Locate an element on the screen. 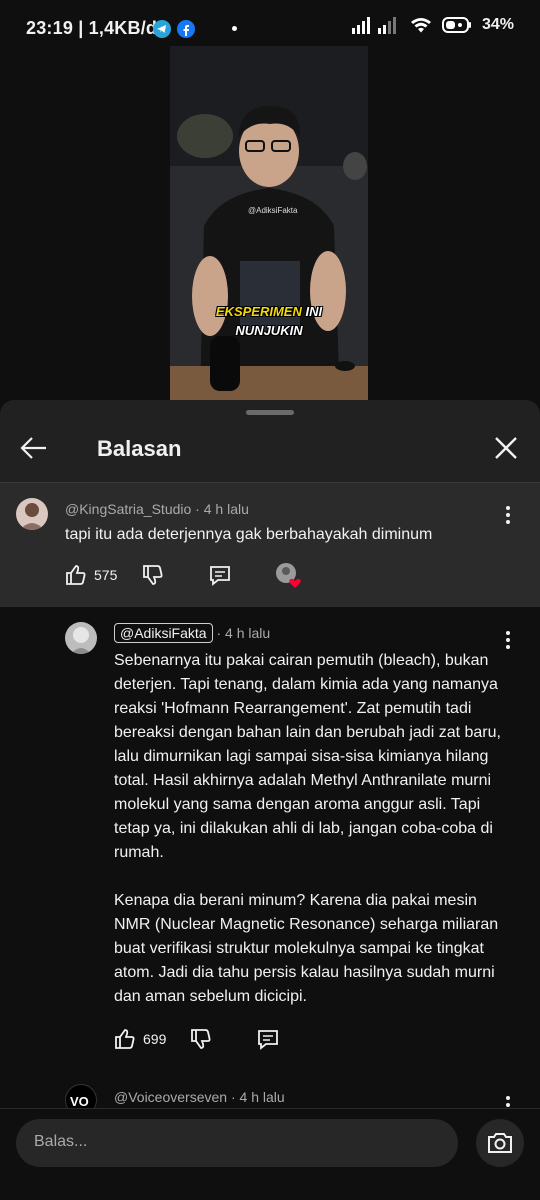  comment-author: @Voiceoverseven is located at coordinates (170, 1097).